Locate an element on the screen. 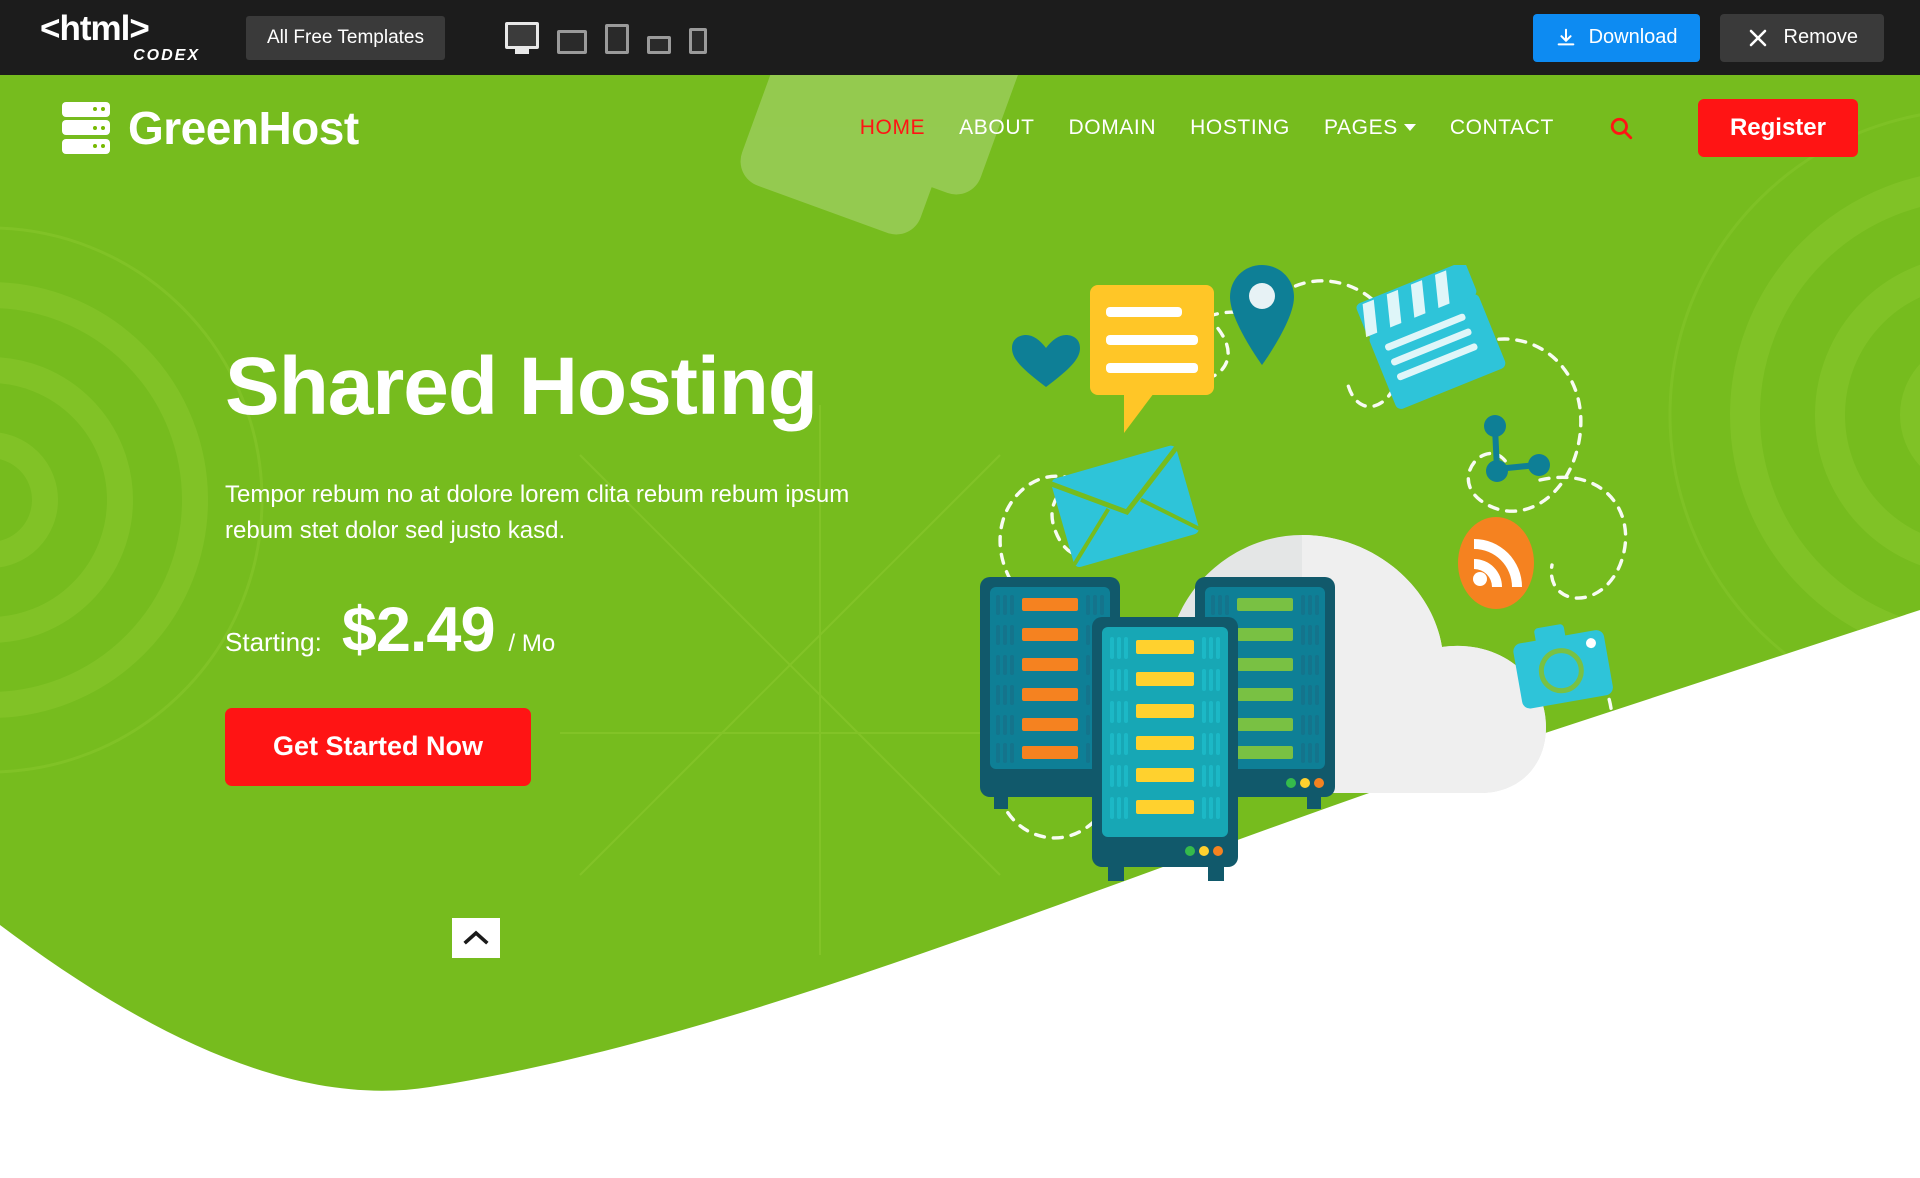  rss-icon is located at coordinates (1496, 563).